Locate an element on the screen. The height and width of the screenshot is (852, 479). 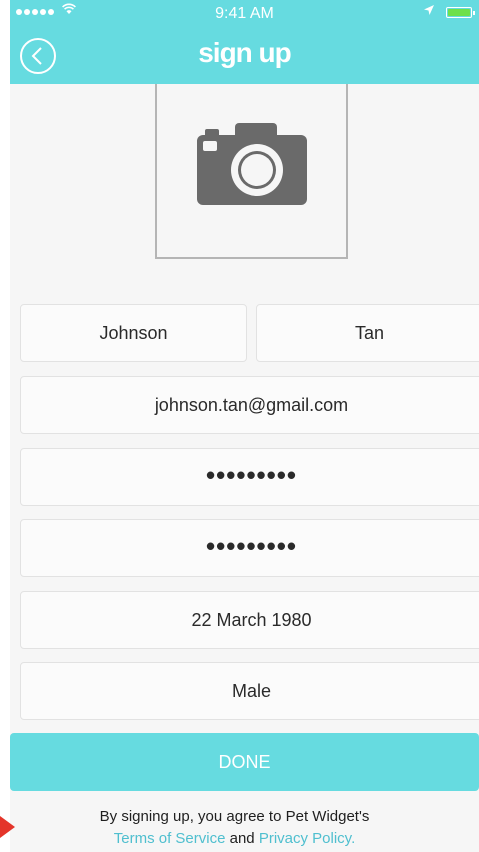
privacy-policy-link: Privacy Policy. is located at coordinates (307, 838).